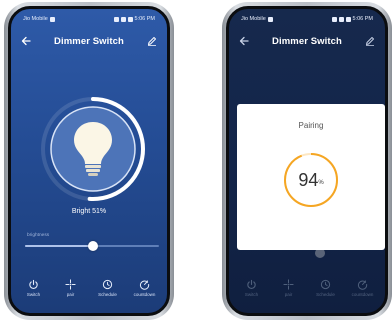  I want to click on slider-fill, so click(59, 246).